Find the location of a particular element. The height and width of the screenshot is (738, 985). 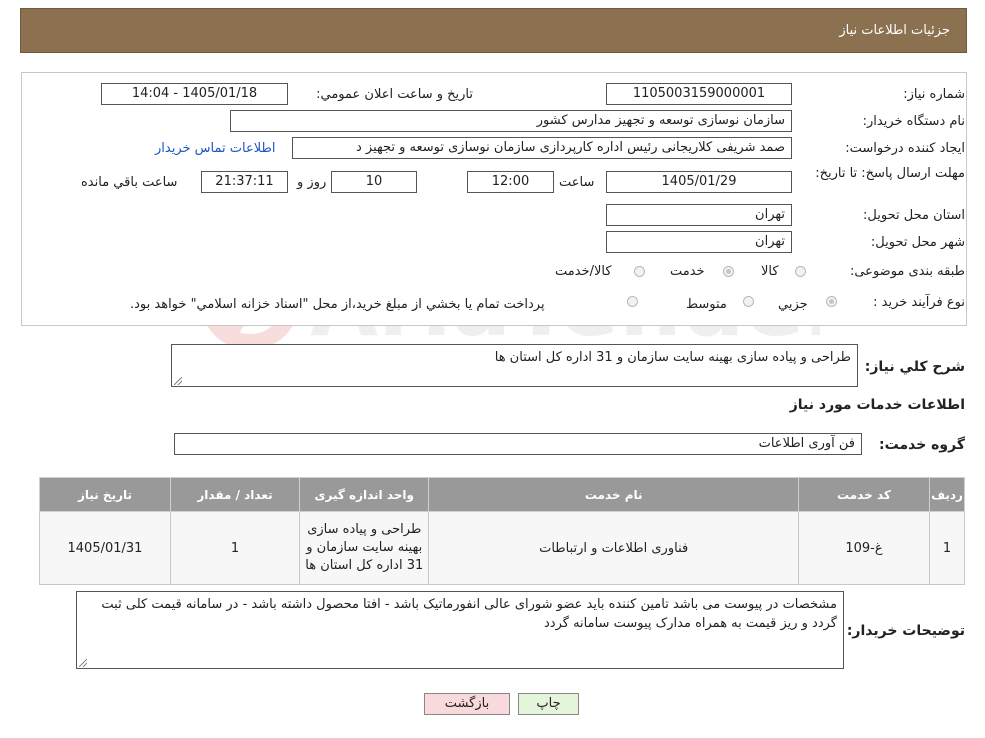

process-medium-label: متوسط is located at coordinates (706, 304).